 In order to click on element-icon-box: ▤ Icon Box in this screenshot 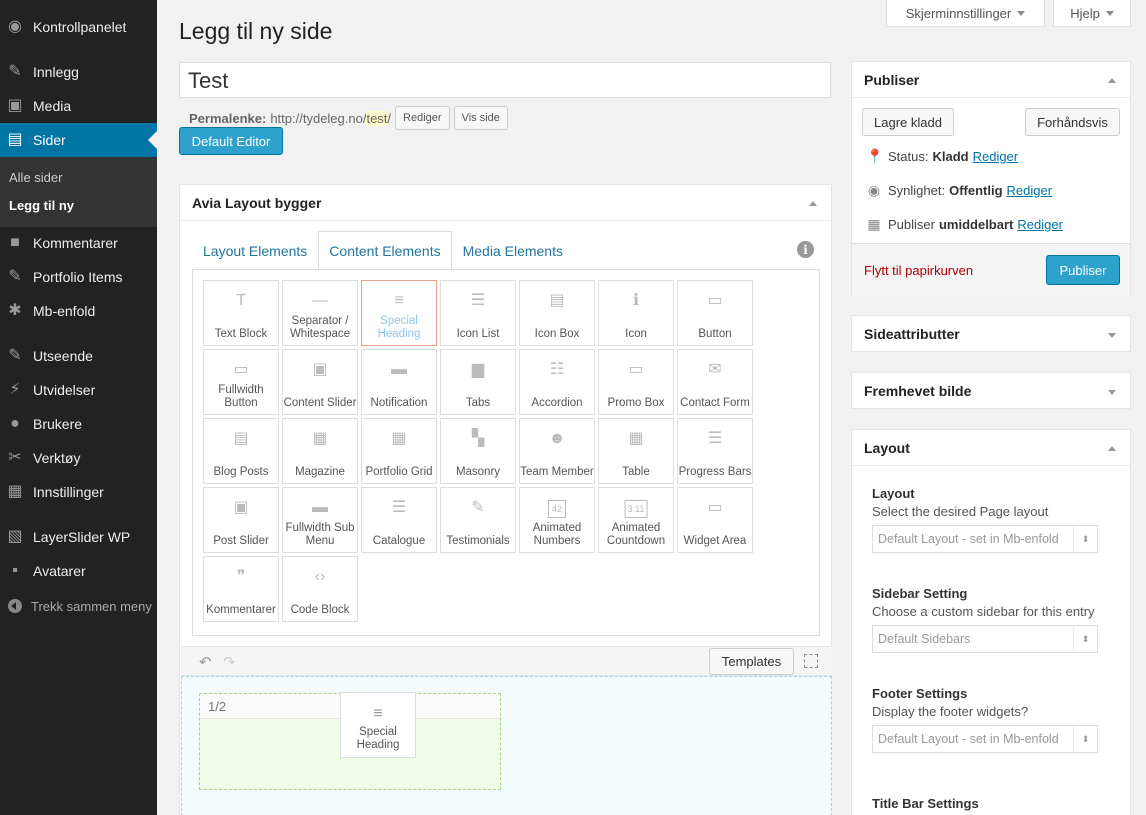, I will do `click(557, 313)`.